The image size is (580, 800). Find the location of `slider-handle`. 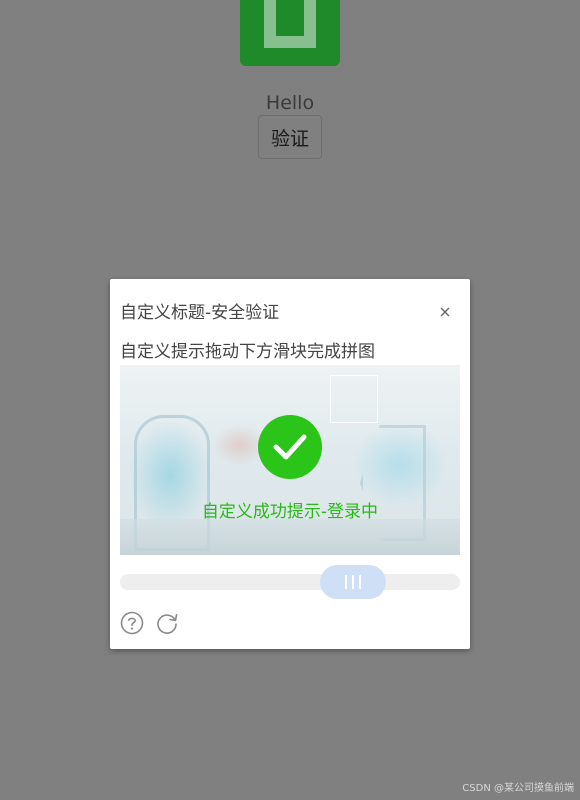

slider-handle is located at coordinates (353, 582).